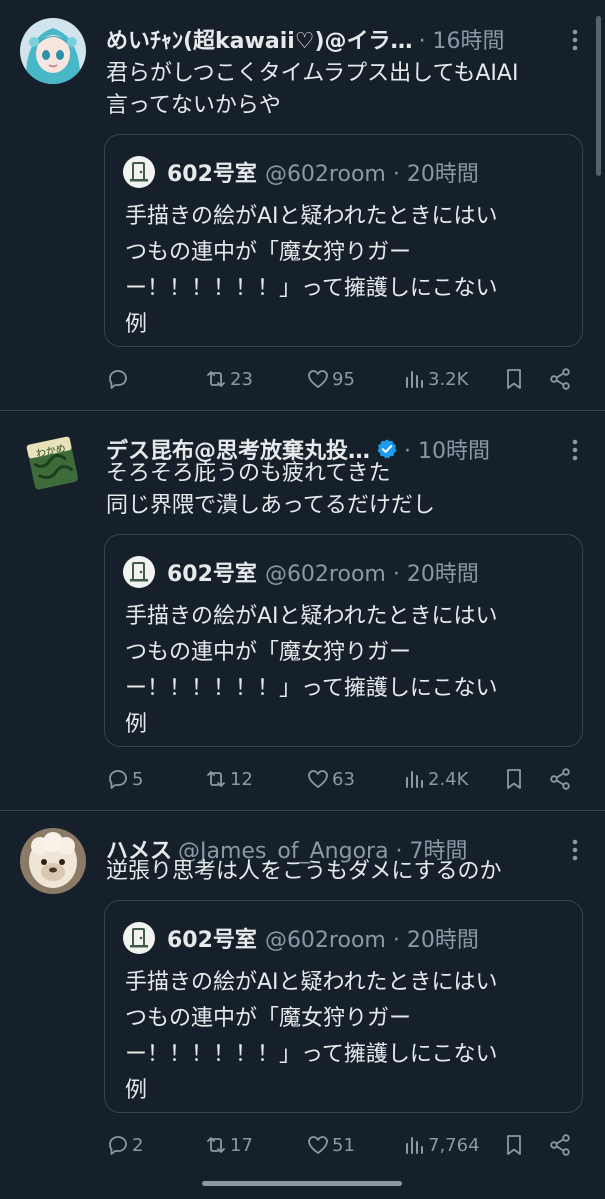 The width and height of the screenshot is (605, 1199). I want to click on view-count: 3.2K, so click(448, 379).